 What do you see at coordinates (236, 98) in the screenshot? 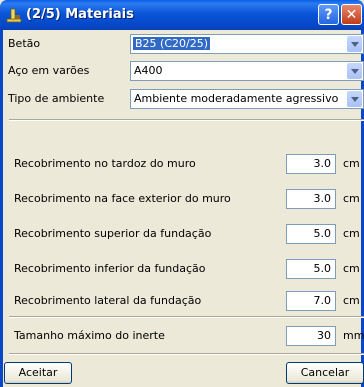
I see `ambiente-value: Ambiente moderadamente agressivo` at bounding box center [236, 98].